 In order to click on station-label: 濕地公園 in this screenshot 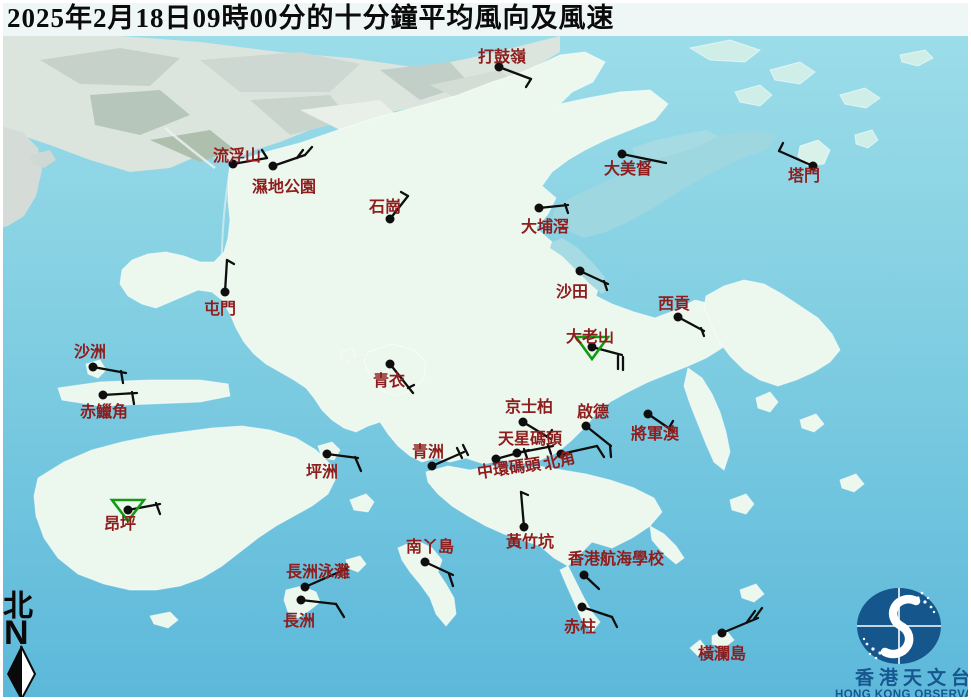, I will do `click(284, 186)`.